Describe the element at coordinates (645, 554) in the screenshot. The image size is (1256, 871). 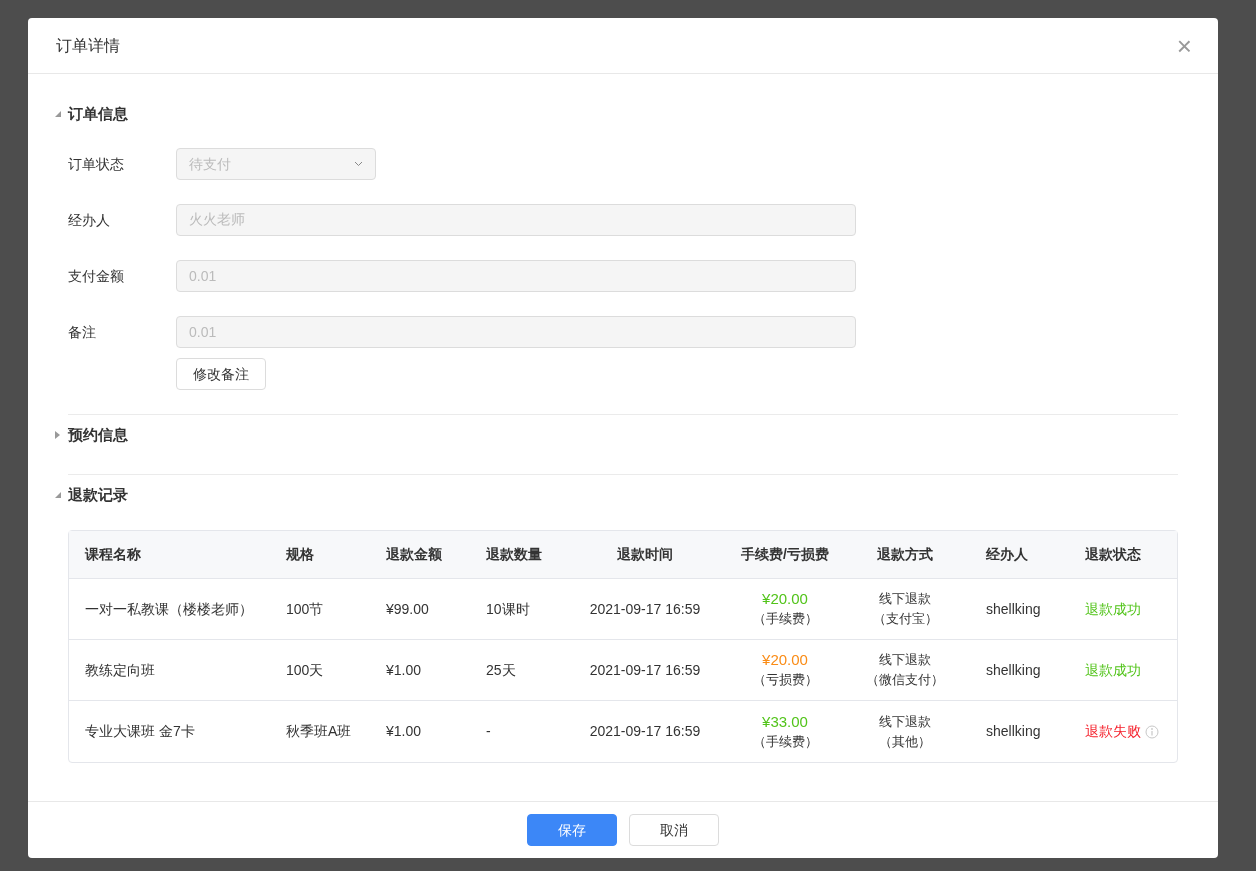
I see `column-header: 退款时间` at that location.